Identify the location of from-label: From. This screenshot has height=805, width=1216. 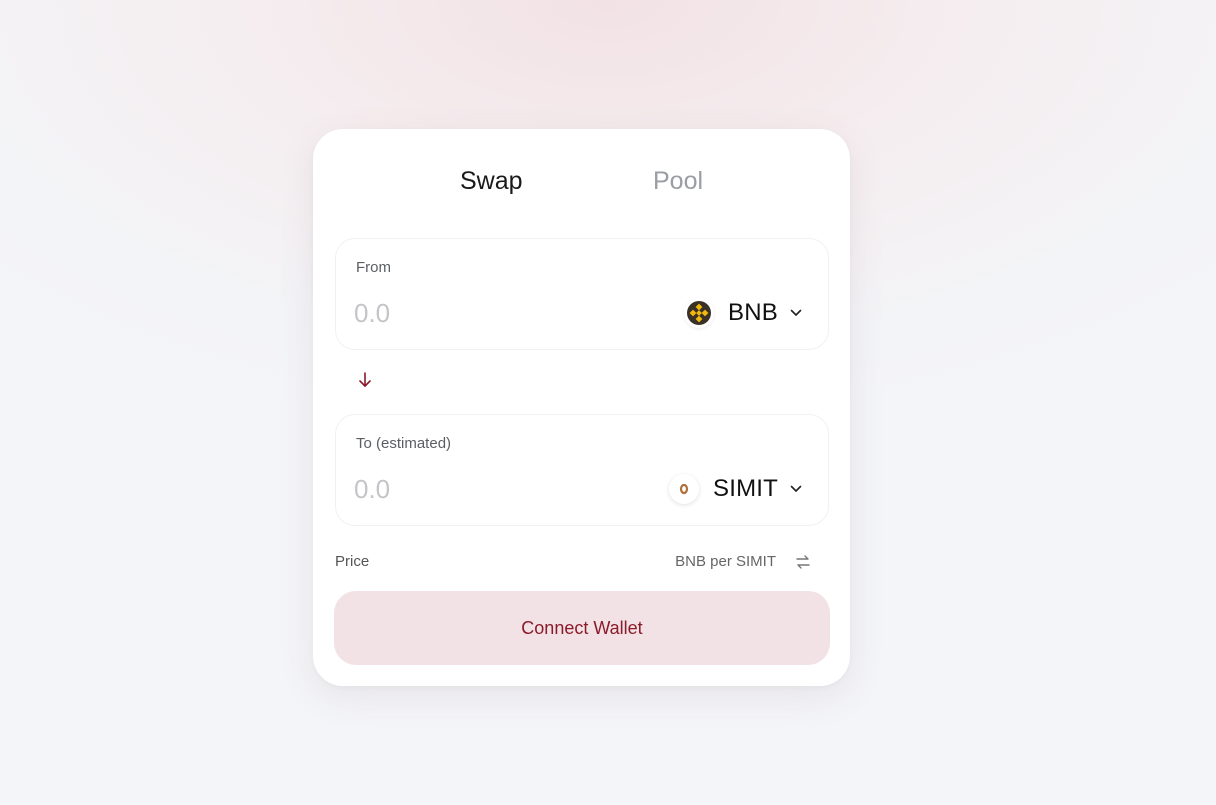
(373, 267).